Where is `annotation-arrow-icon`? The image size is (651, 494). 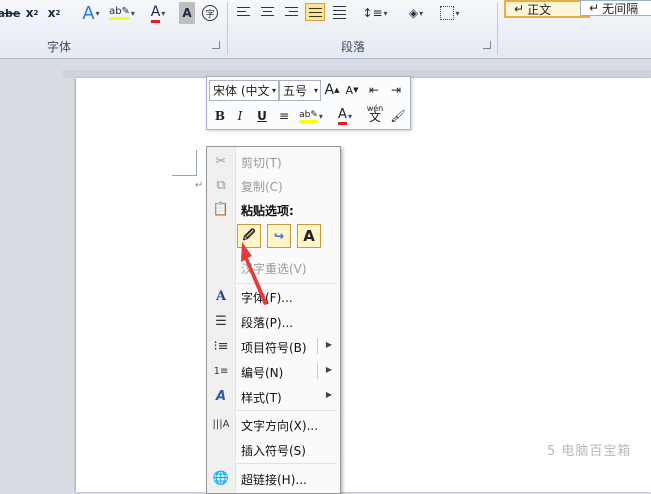 annotation-arrow-icon is located at coordinates (254, 273).